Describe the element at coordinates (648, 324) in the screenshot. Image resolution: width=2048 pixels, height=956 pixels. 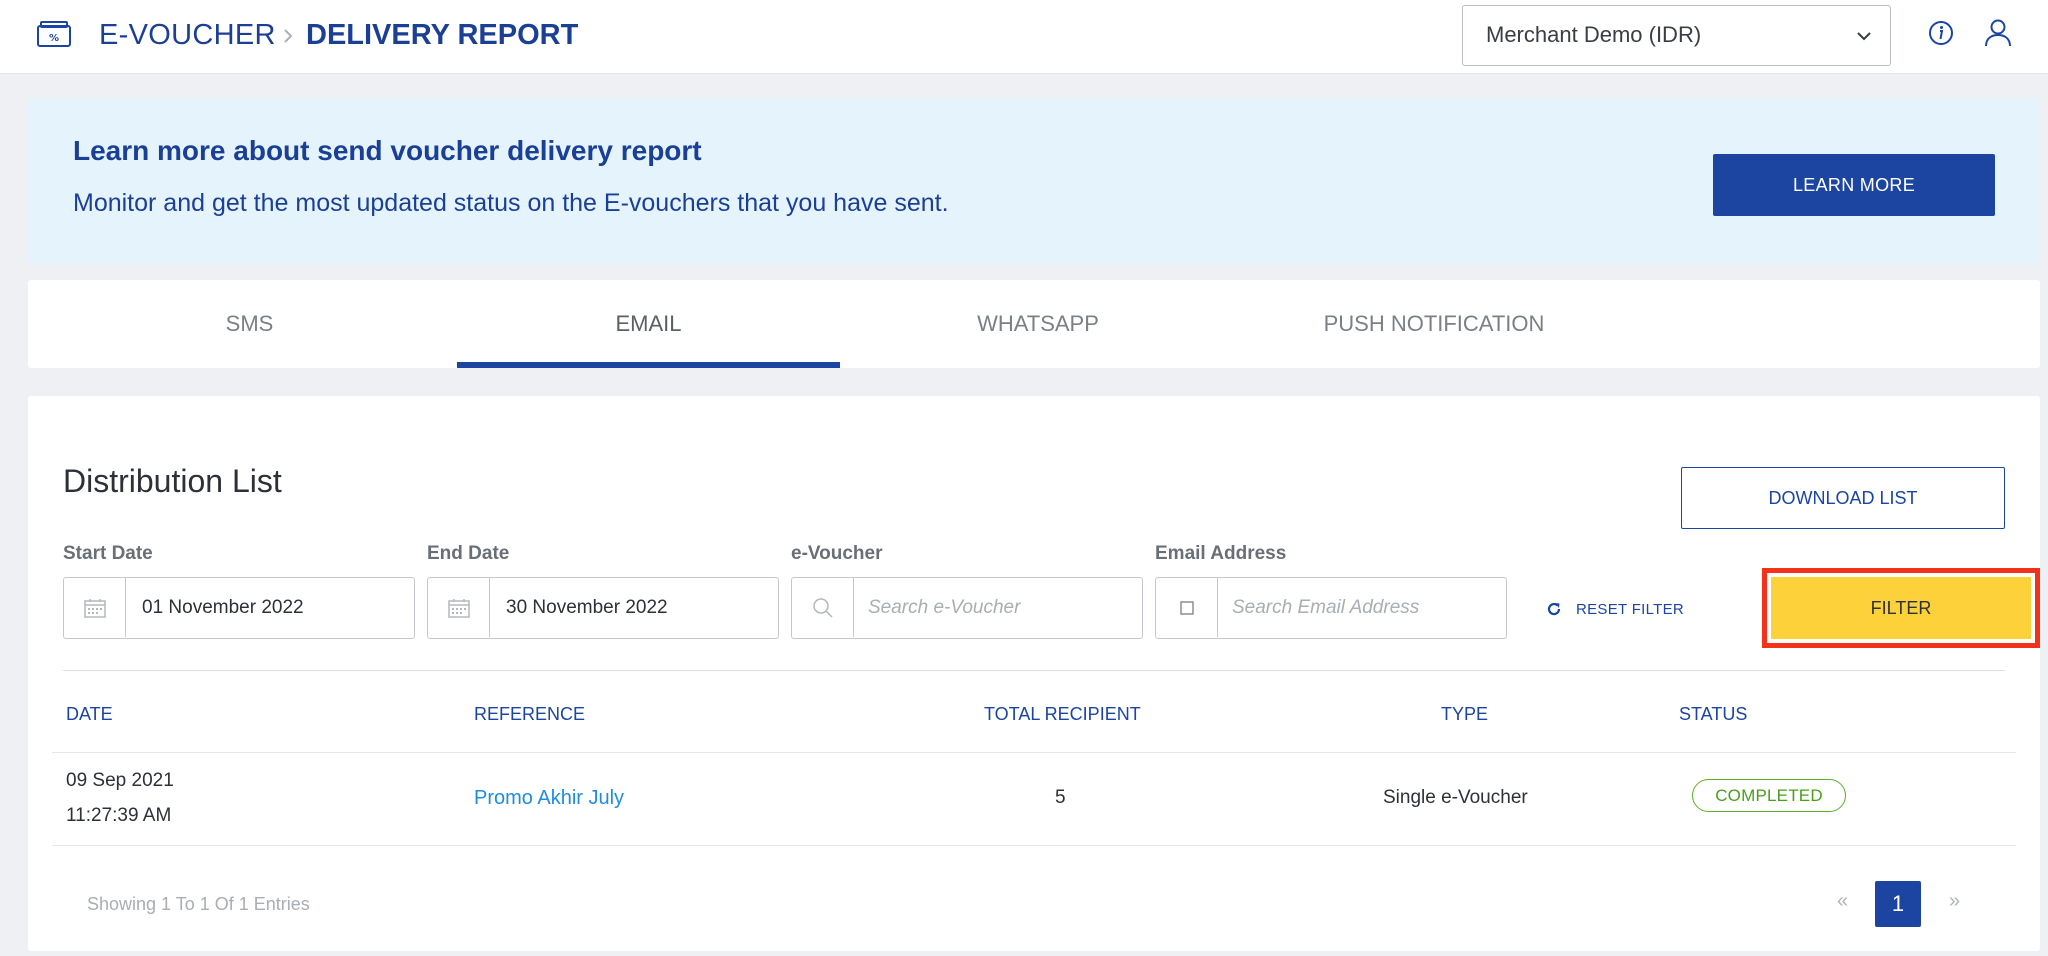
I see `tab-email: EMAIL` at that location.